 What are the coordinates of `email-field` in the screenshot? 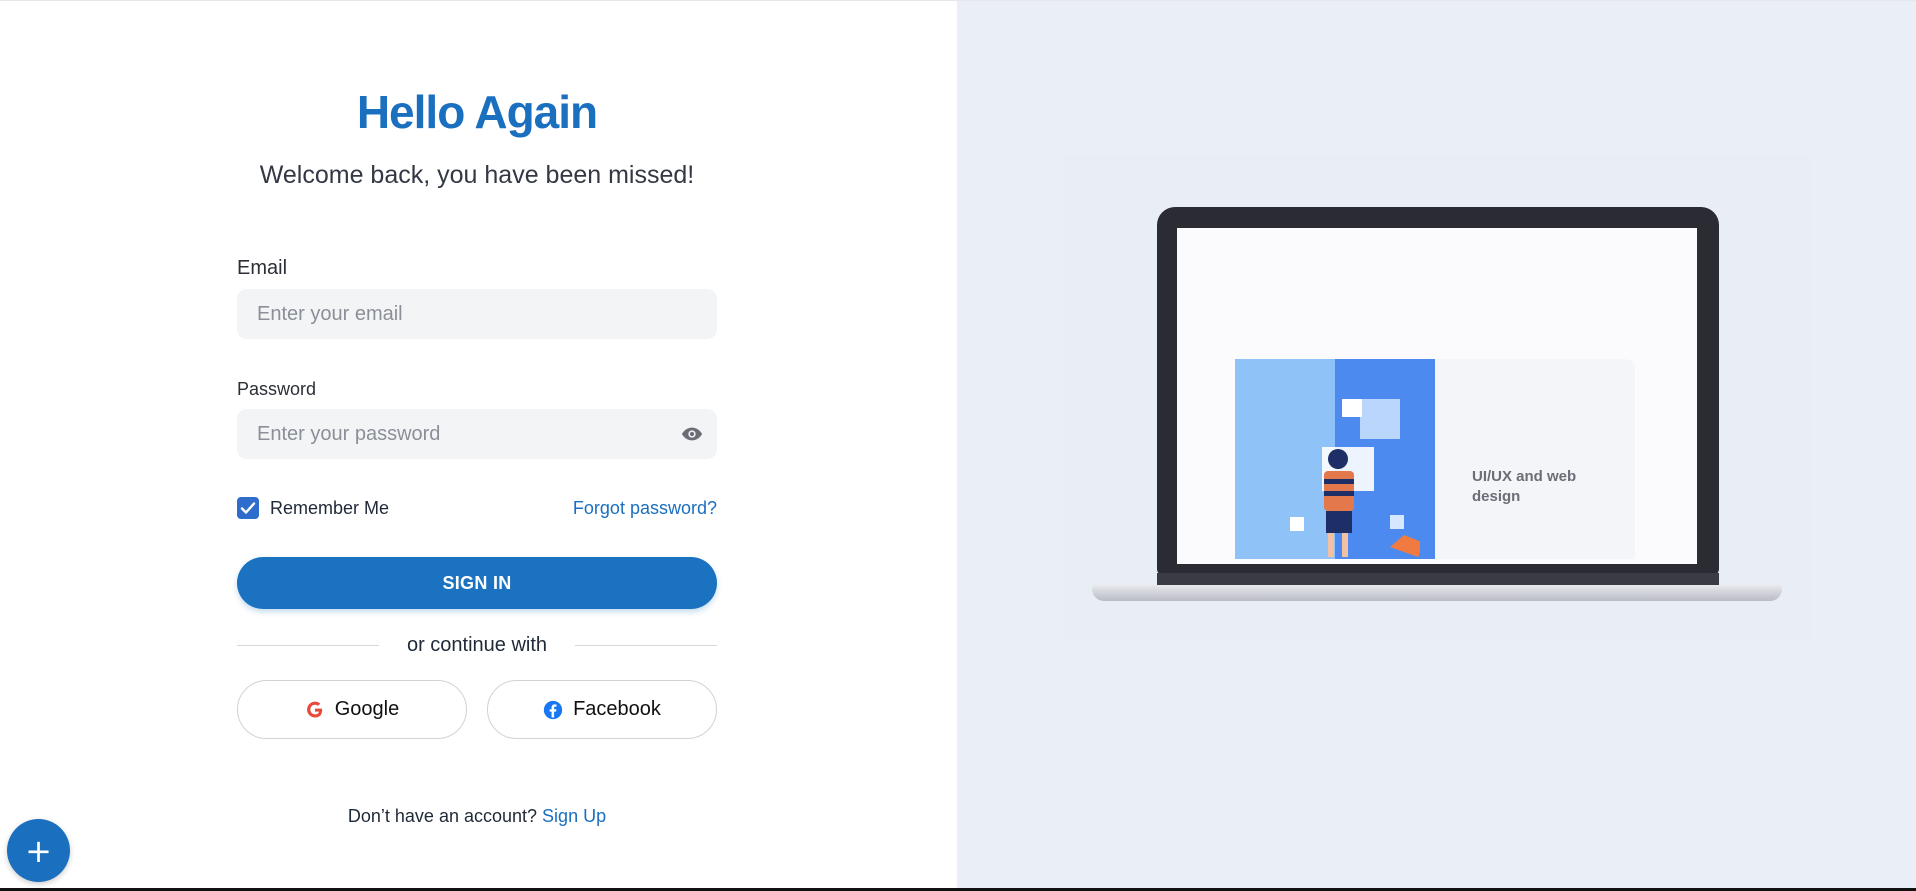 It's located at (477, 314).